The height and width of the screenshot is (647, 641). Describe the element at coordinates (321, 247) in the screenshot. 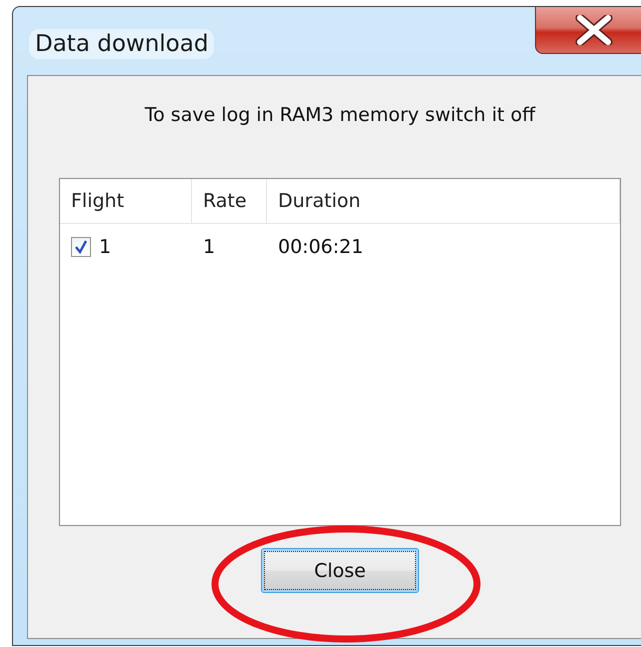

I see `table-cell: 00:06:21` at that location.